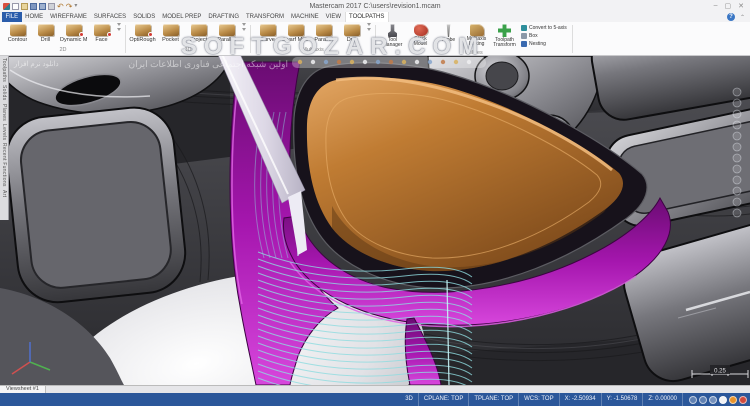 The height and width of the screenshot is (406, 750). Describe the element at coordinates (69, 17) in the screenshot. I see `tab-wireframe: WIREFRAME` at that location.